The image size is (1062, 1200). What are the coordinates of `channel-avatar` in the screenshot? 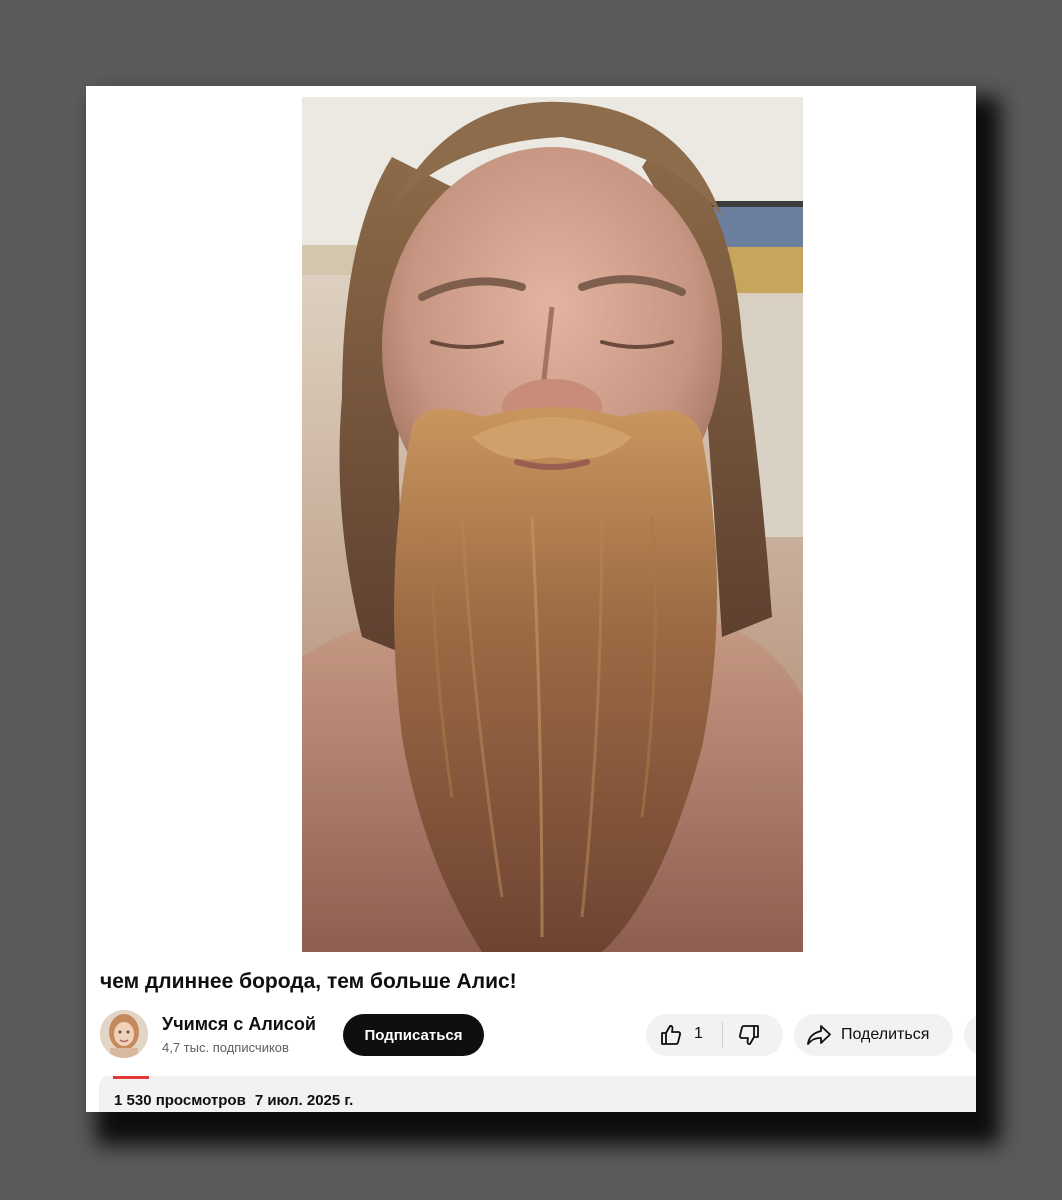 It's located at (124, 1034).